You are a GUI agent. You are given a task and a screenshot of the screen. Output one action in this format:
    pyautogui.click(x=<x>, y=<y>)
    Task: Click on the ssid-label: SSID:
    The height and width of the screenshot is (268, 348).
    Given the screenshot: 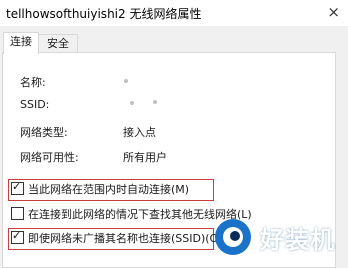 What is the action you would take?
    pyautogui.click(x=35, y=104)
    